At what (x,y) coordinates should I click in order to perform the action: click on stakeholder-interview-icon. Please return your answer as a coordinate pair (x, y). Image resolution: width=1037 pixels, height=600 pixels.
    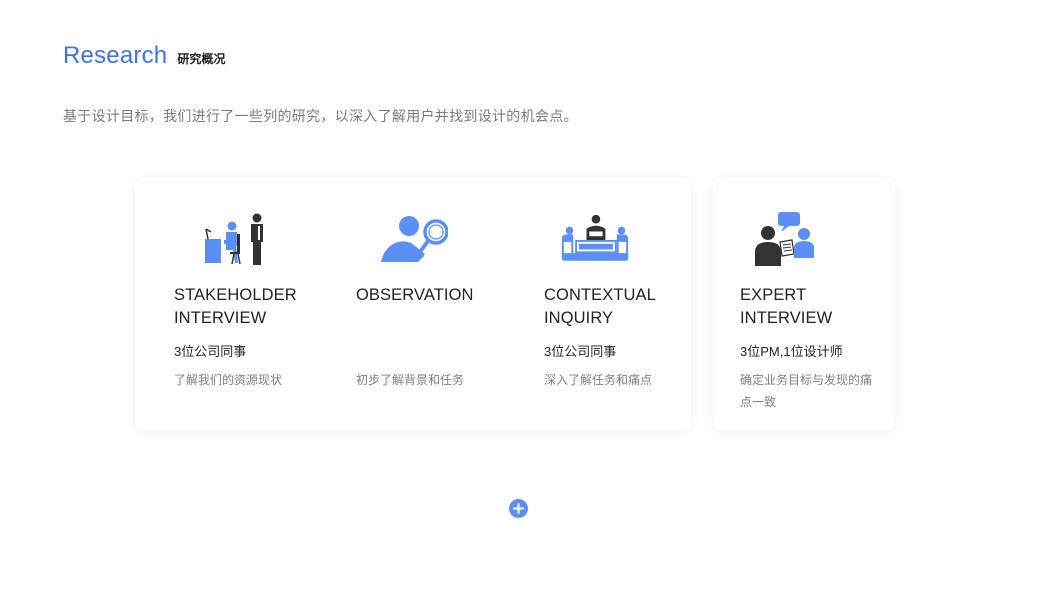
    Looking at the image, I should click on (234, 239).